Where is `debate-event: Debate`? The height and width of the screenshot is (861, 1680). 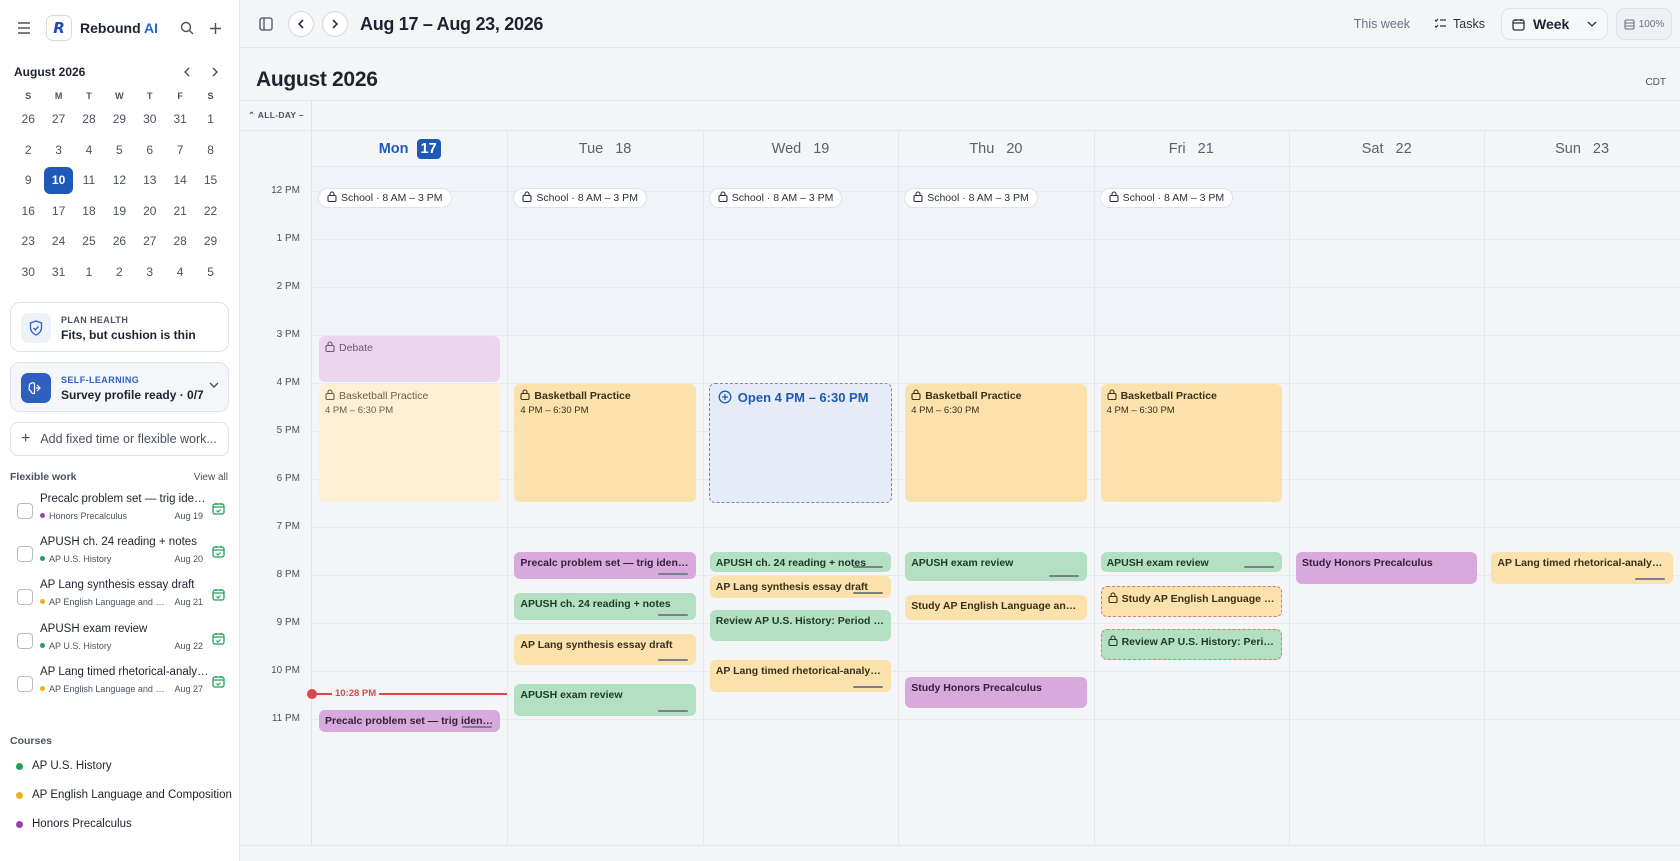 debate-event: Debate is located at coordinates (410, 359).